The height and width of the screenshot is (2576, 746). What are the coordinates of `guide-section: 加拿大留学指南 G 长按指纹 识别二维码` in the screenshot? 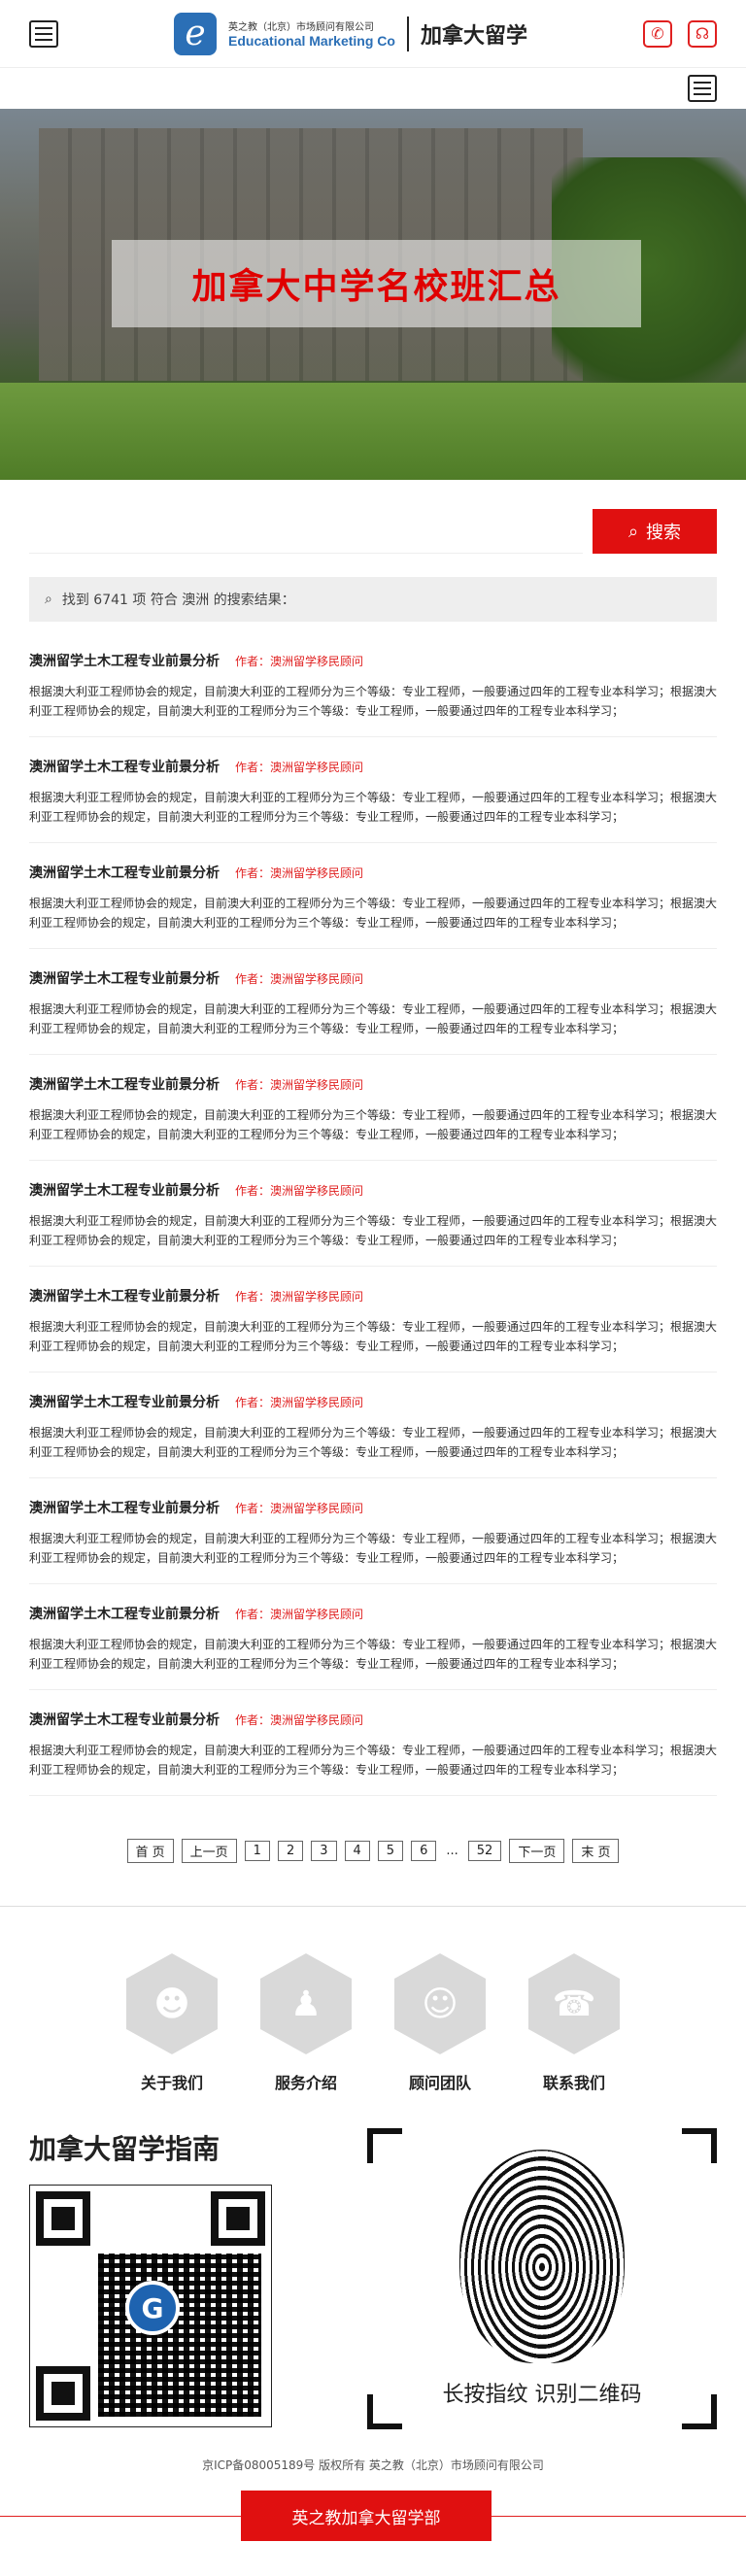 It's located at (373, 2278).